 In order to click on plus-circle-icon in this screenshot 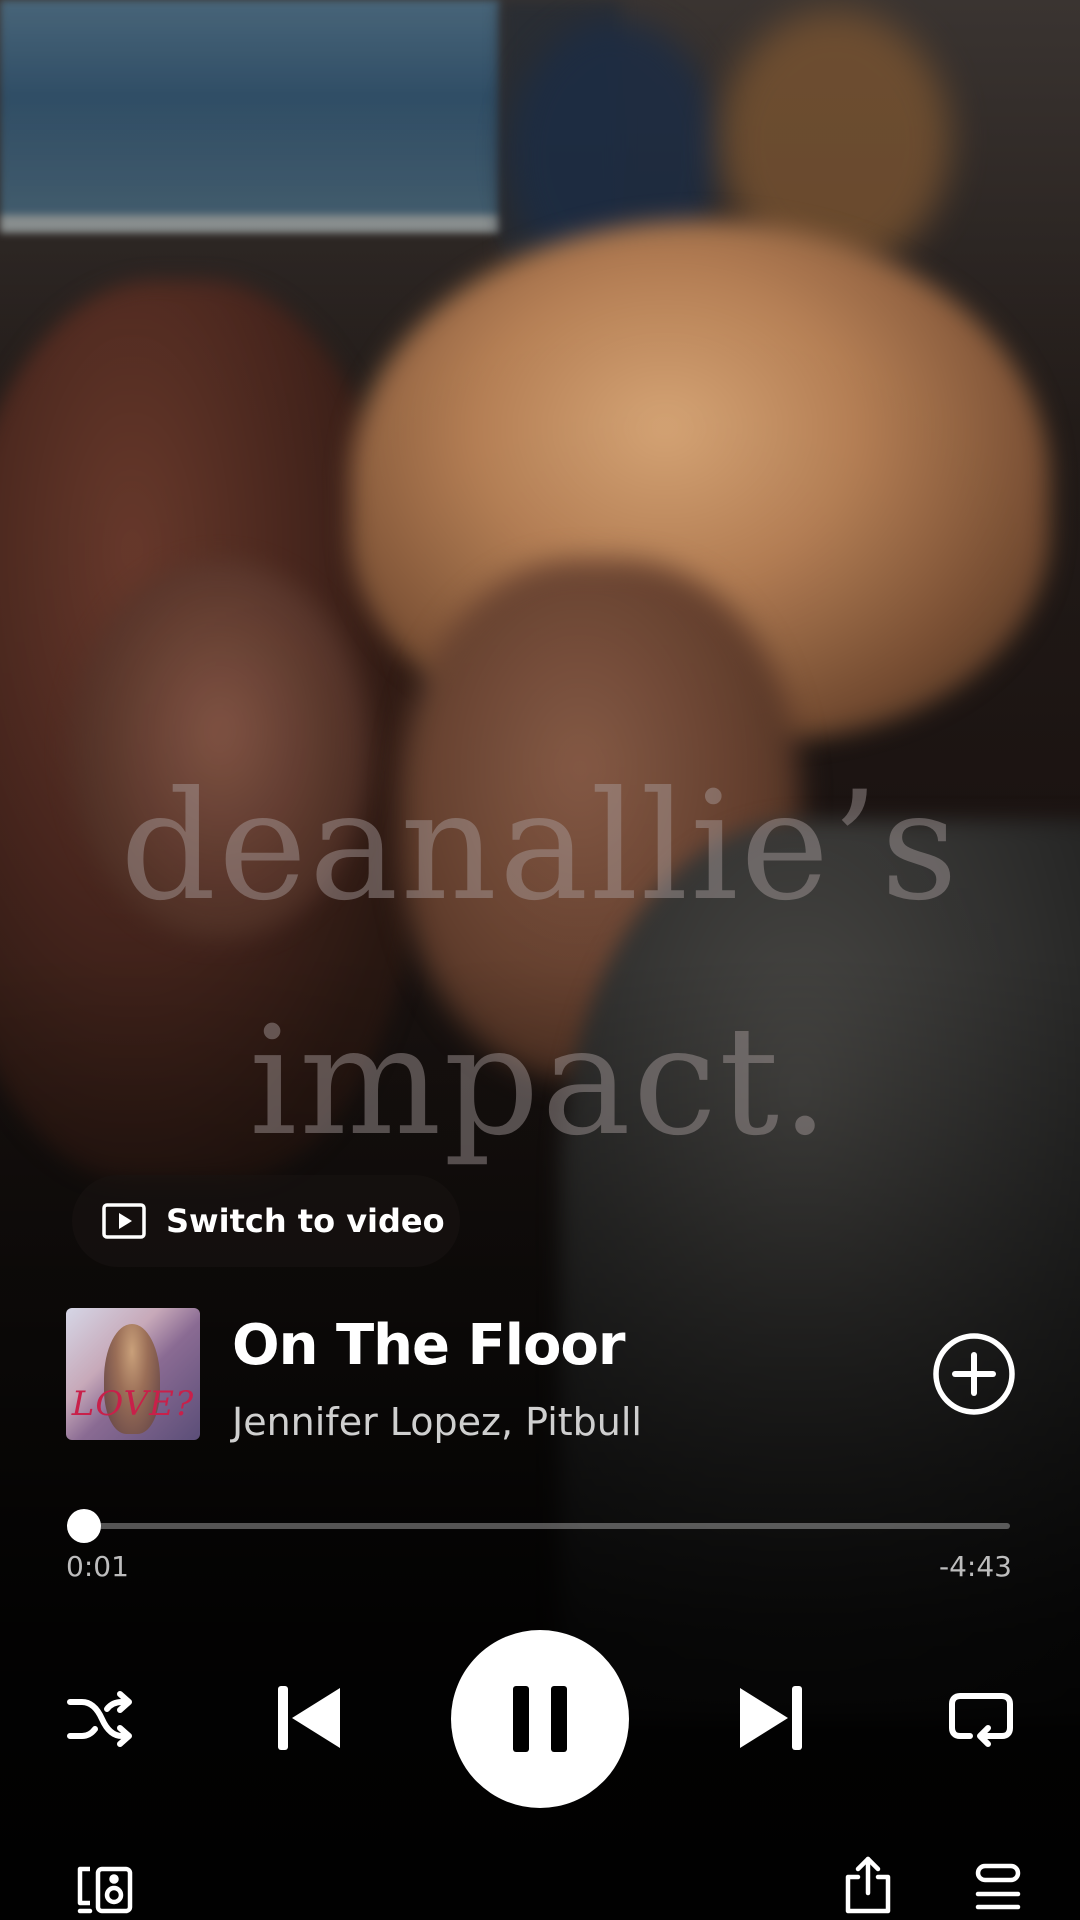, I will do `click(974, 1374)`.